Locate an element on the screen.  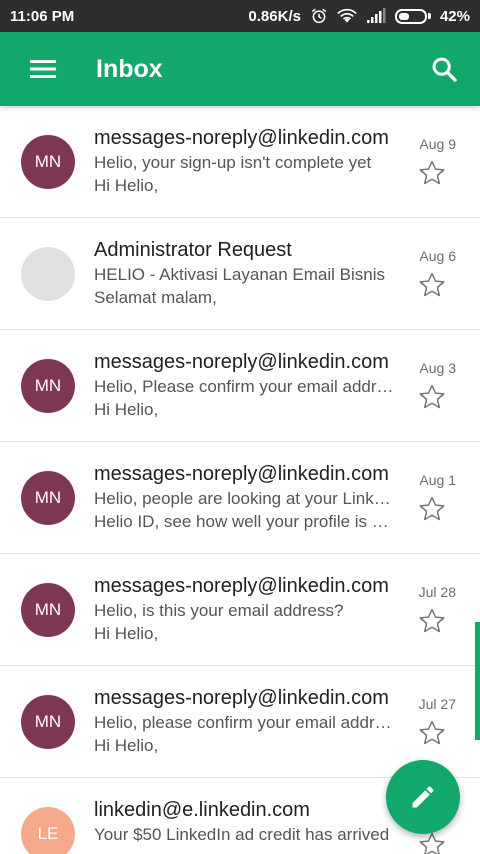
email-subject: Helio, is this your email address? is located at coordinates (219, 610).